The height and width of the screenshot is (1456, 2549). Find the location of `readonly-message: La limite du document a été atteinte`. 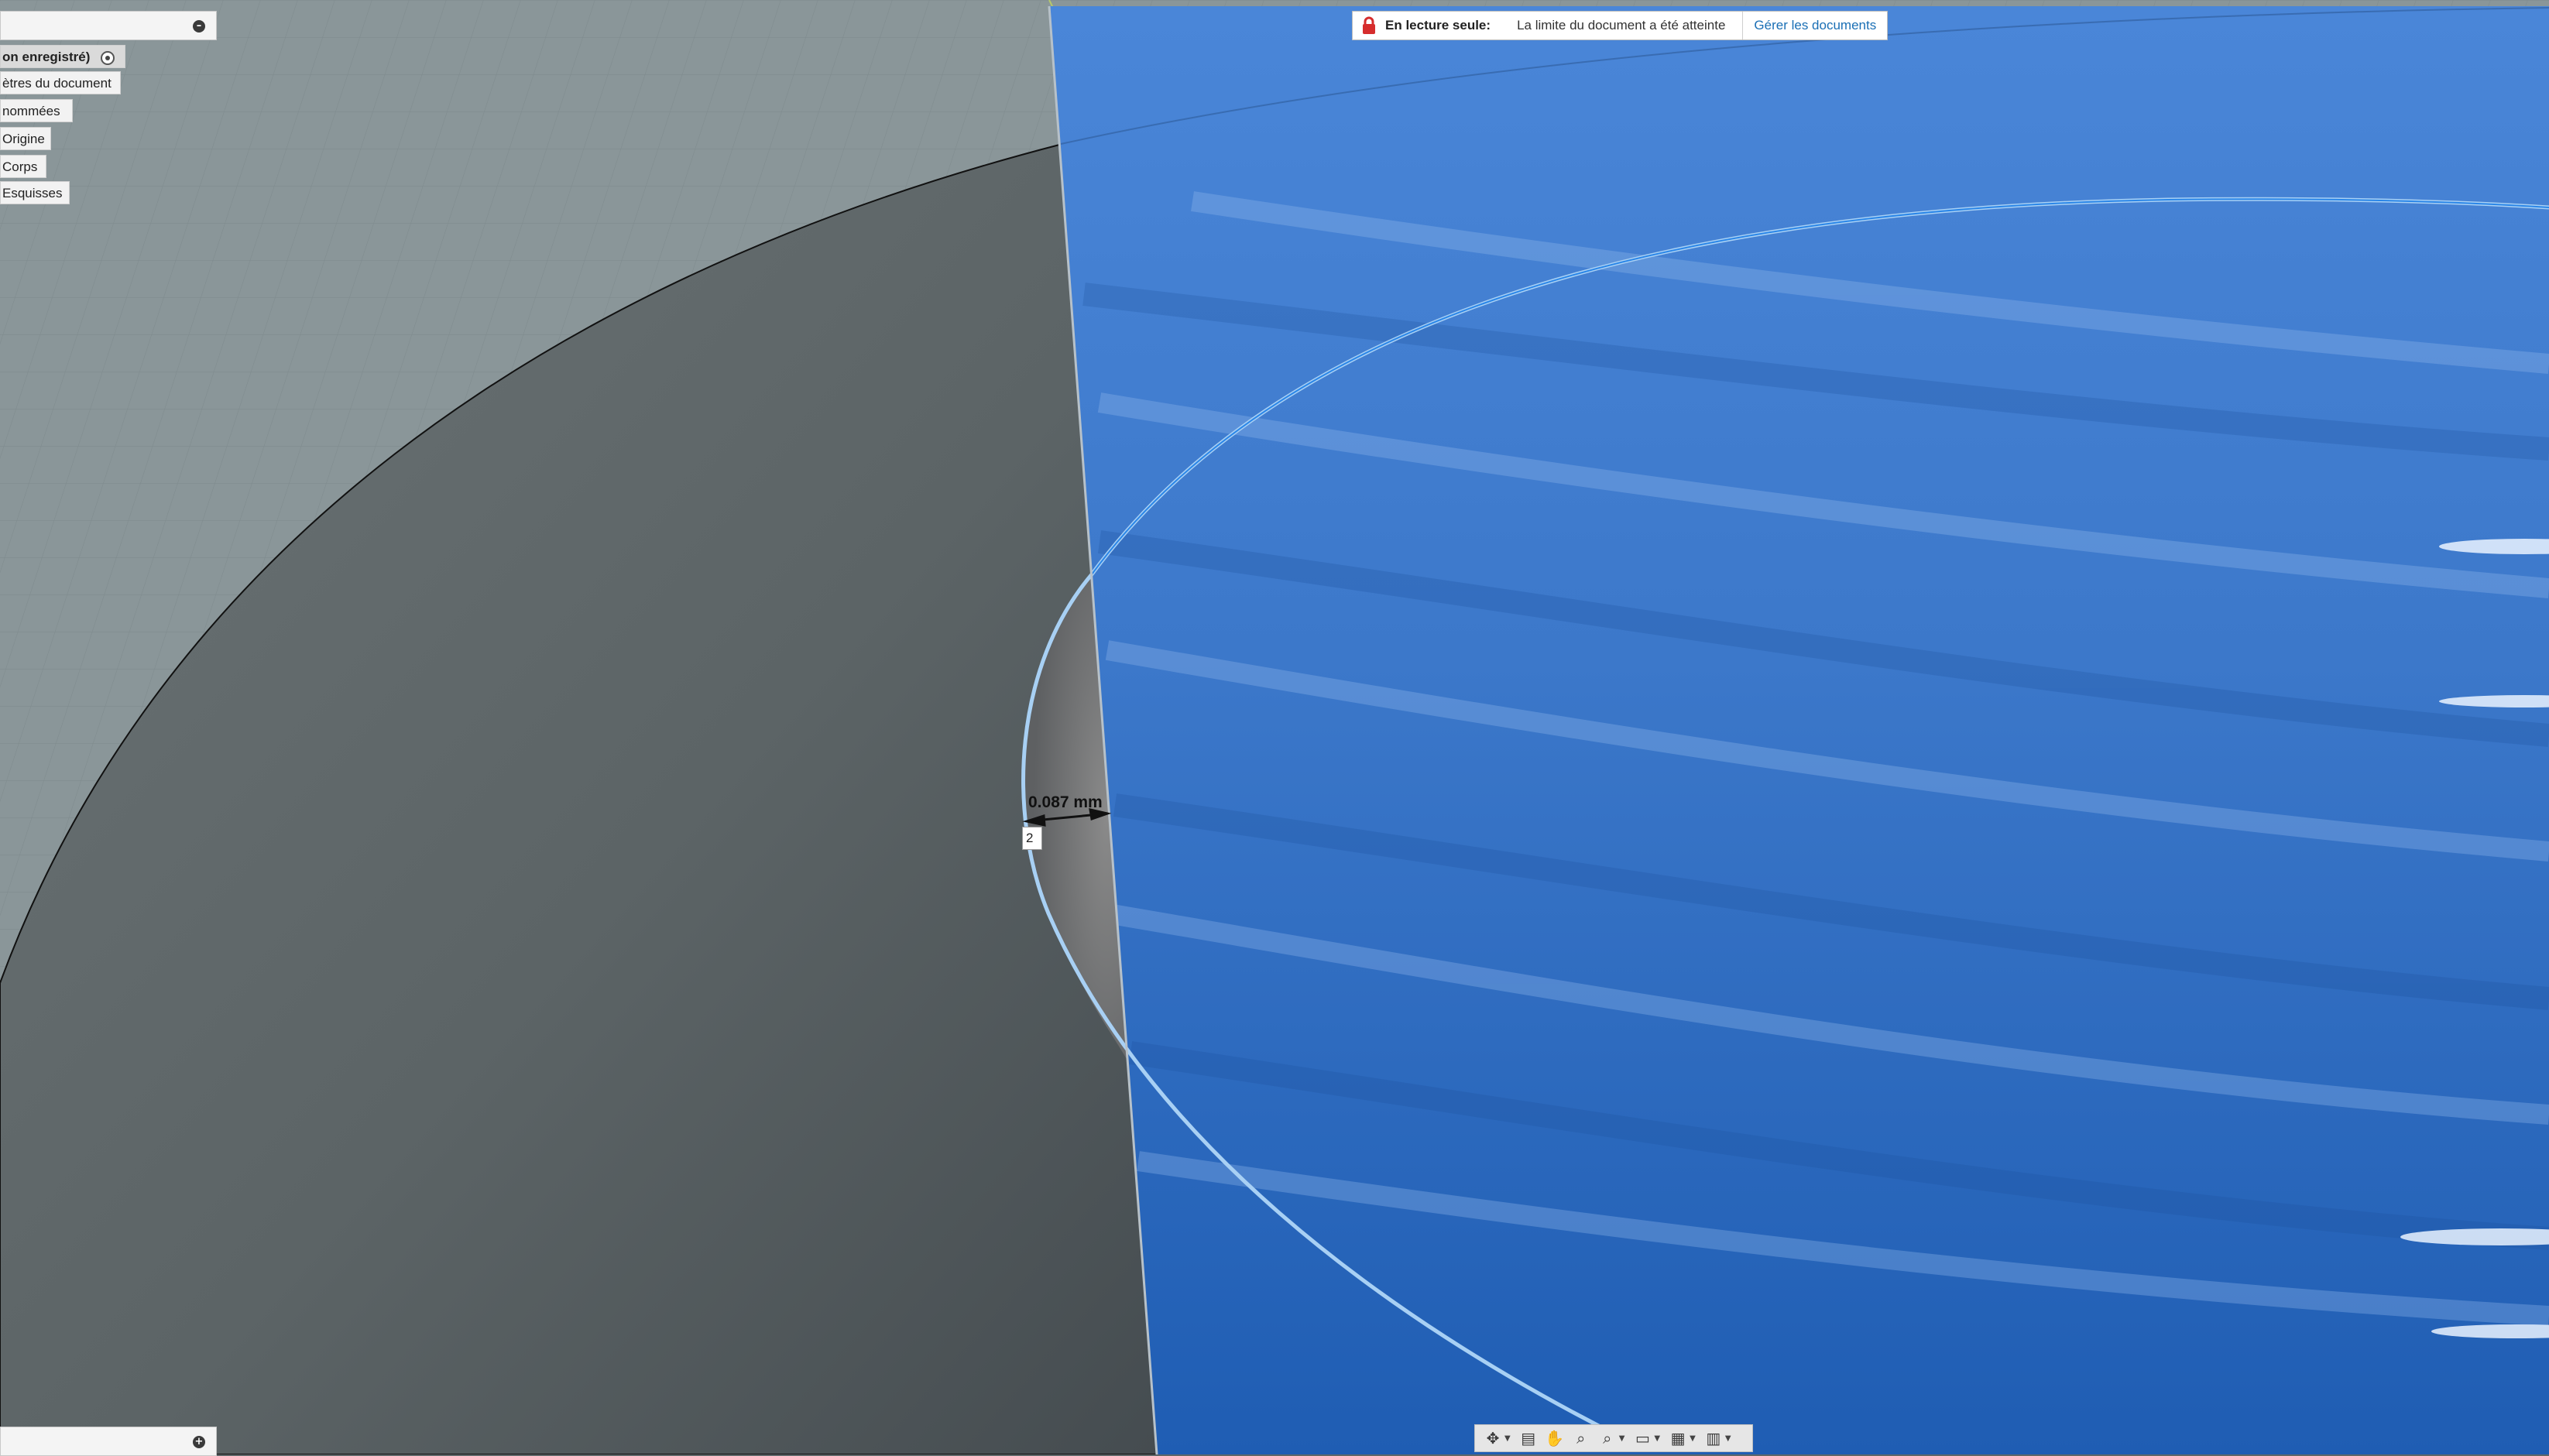

readonly-message: La limite du document a été atteinte is located at coordinates (1621, 25).